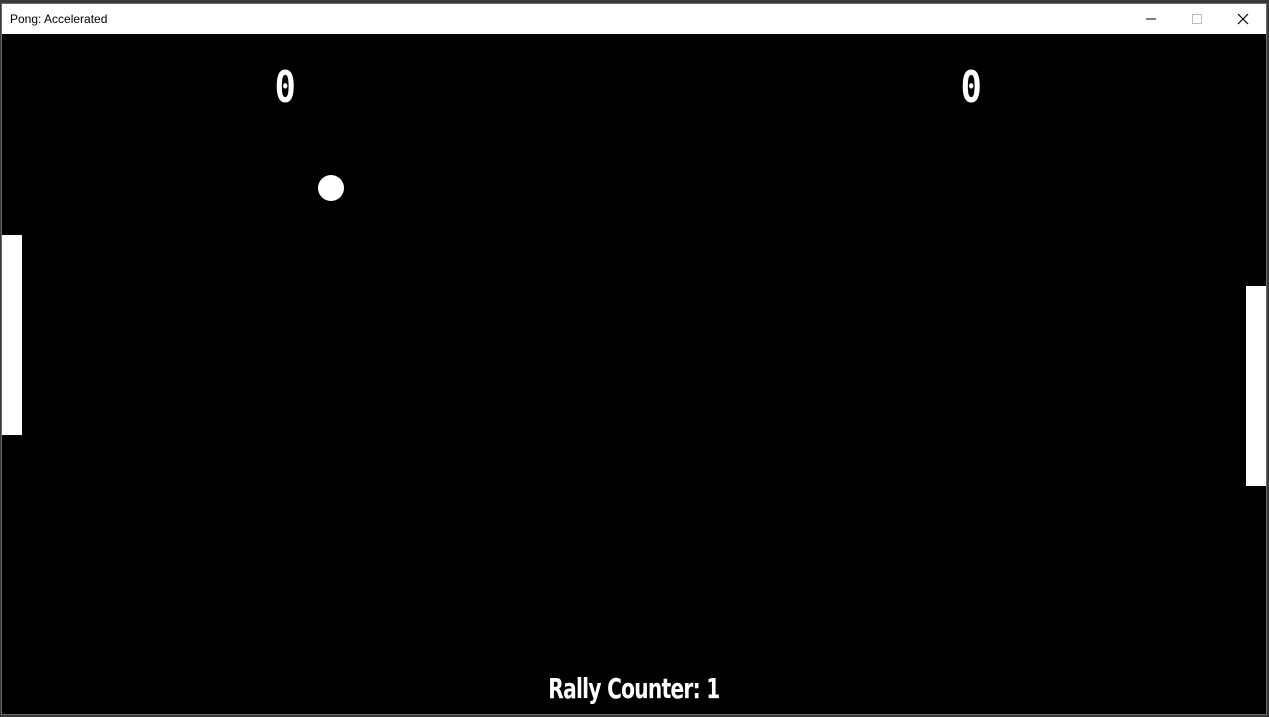 The height and width of the screenshot is (717, 1269). Describe the element at coordinates (285, 87) in the screenshot. I see `left-player-score: 0` at that location.